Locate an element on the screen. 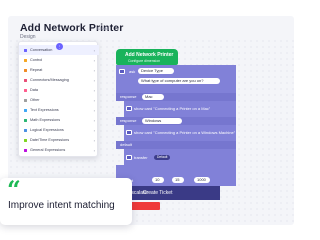 The image size is (320, 240). transfer-label: transfer is located at coordinates (141, 157).